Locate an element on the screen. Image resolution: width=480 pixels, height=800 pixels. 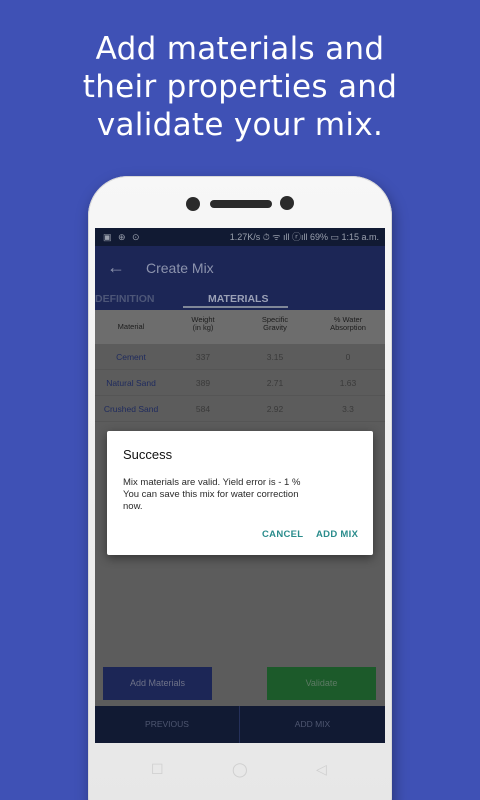
front-camera is located at coordinates (287, 203).